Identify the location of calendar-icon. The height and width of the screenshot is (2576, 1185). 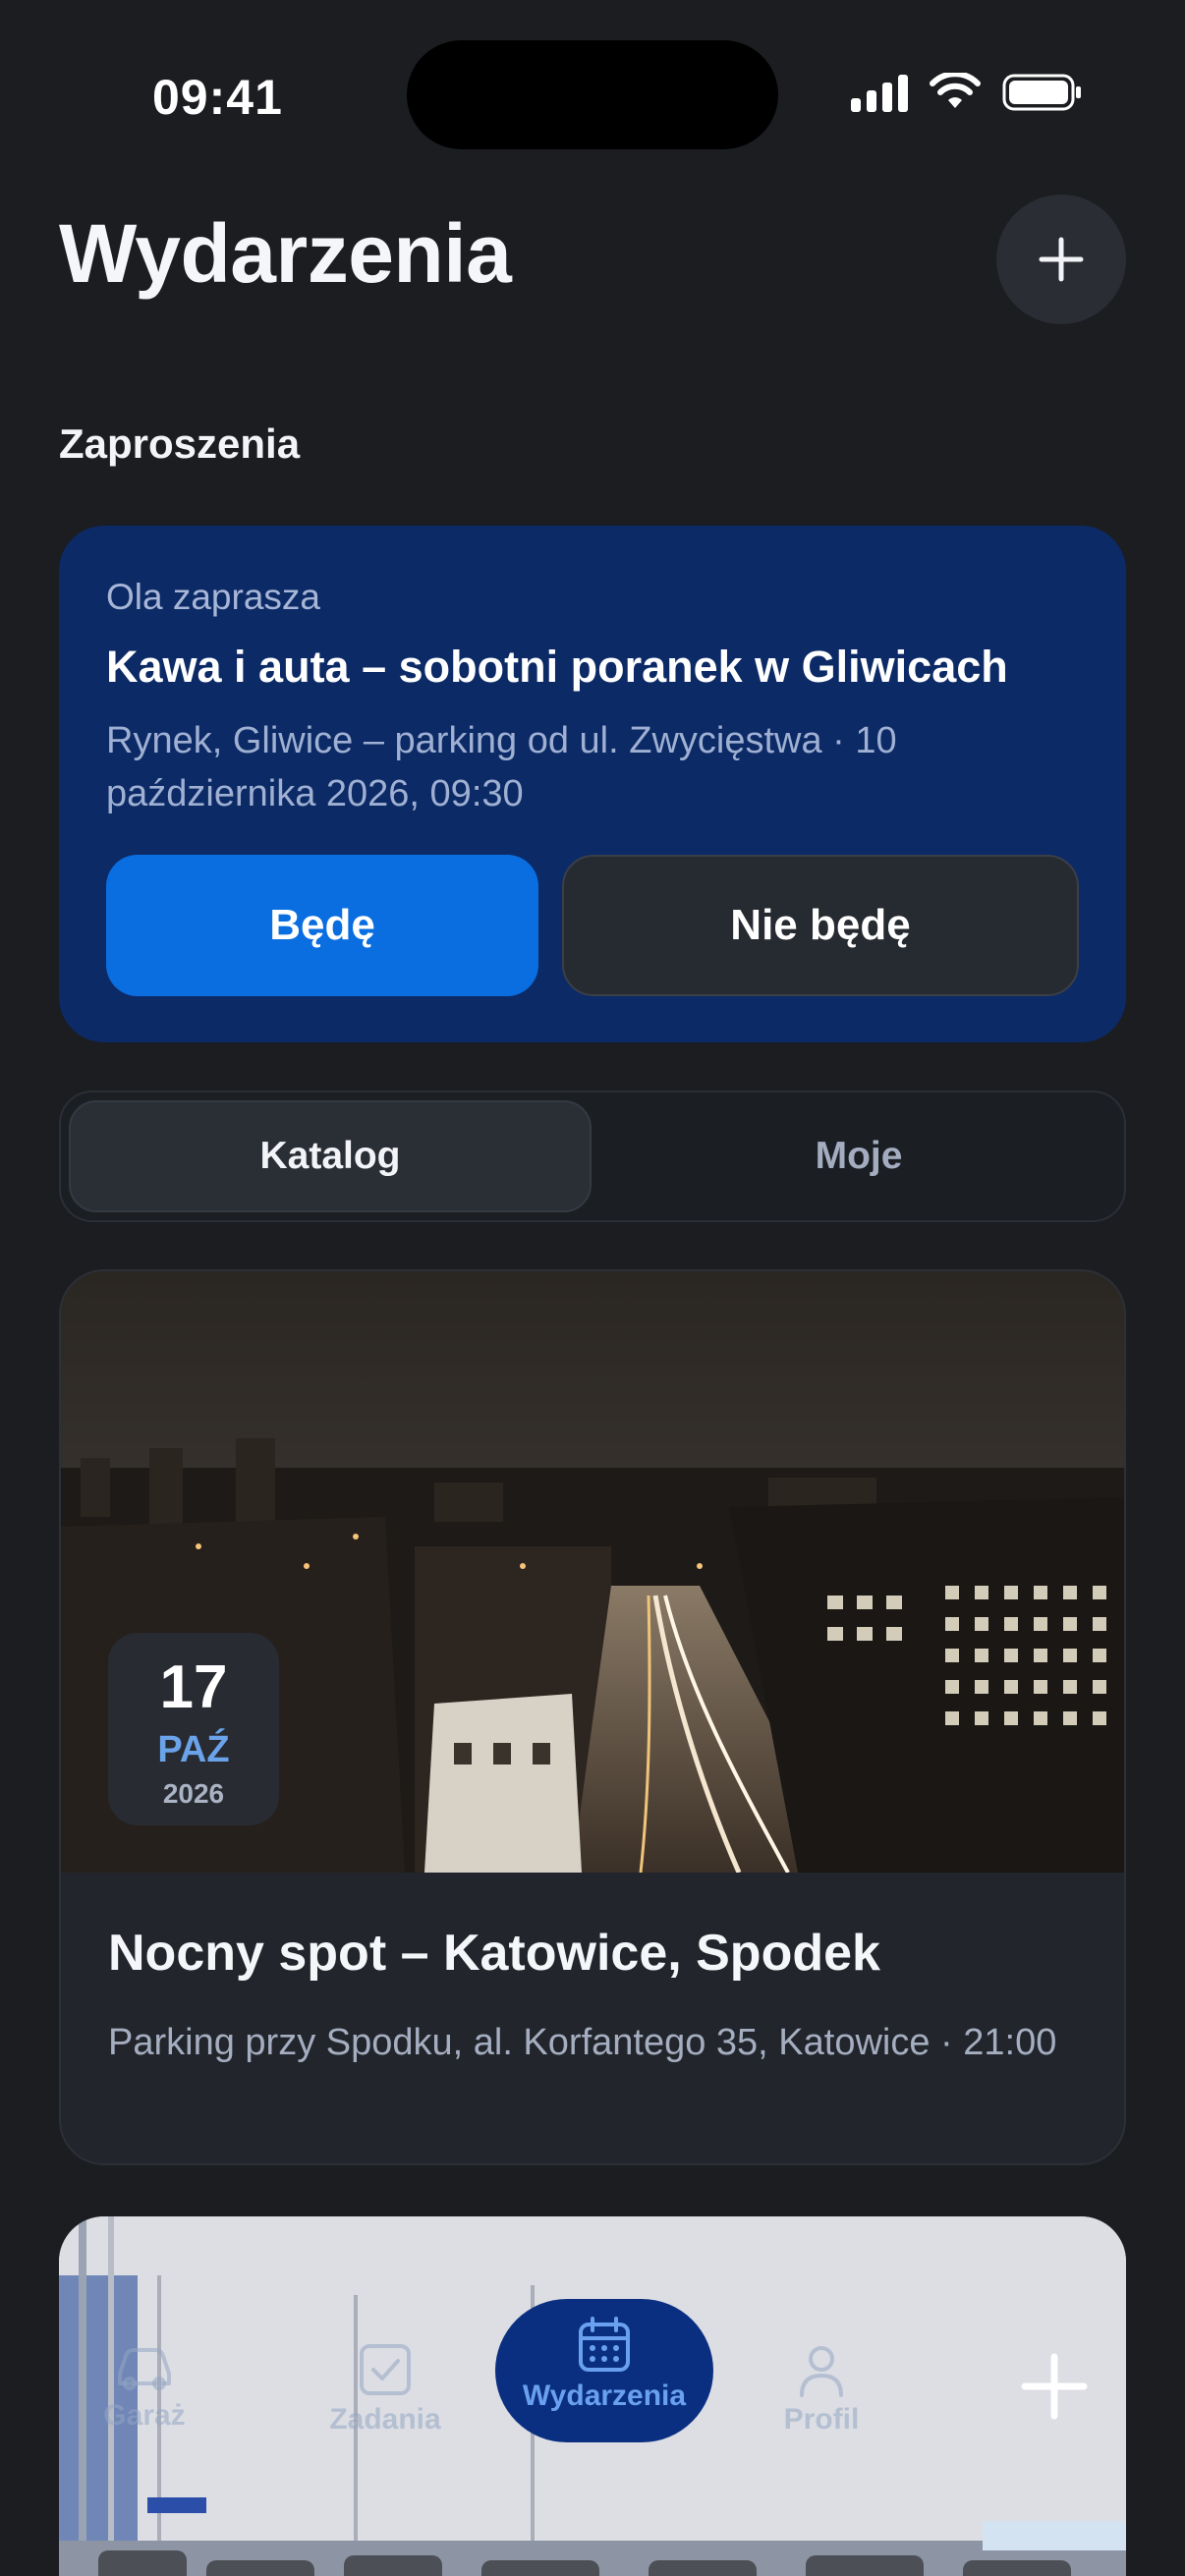
(604, 2344).